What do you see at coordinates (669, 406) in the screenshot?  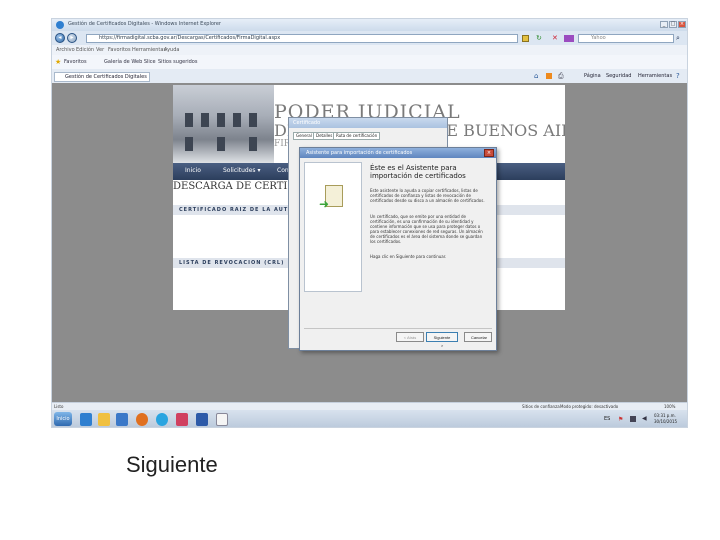 I see `status-zoom: 100%` at bounding box center [669, 406].